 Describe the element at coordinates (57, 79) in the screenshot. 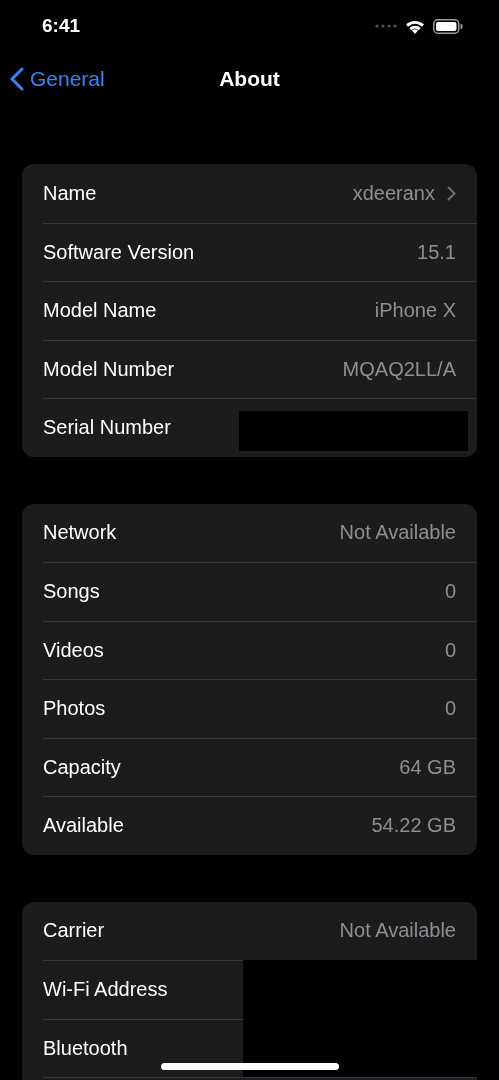

I see `back-button: General` at that location.